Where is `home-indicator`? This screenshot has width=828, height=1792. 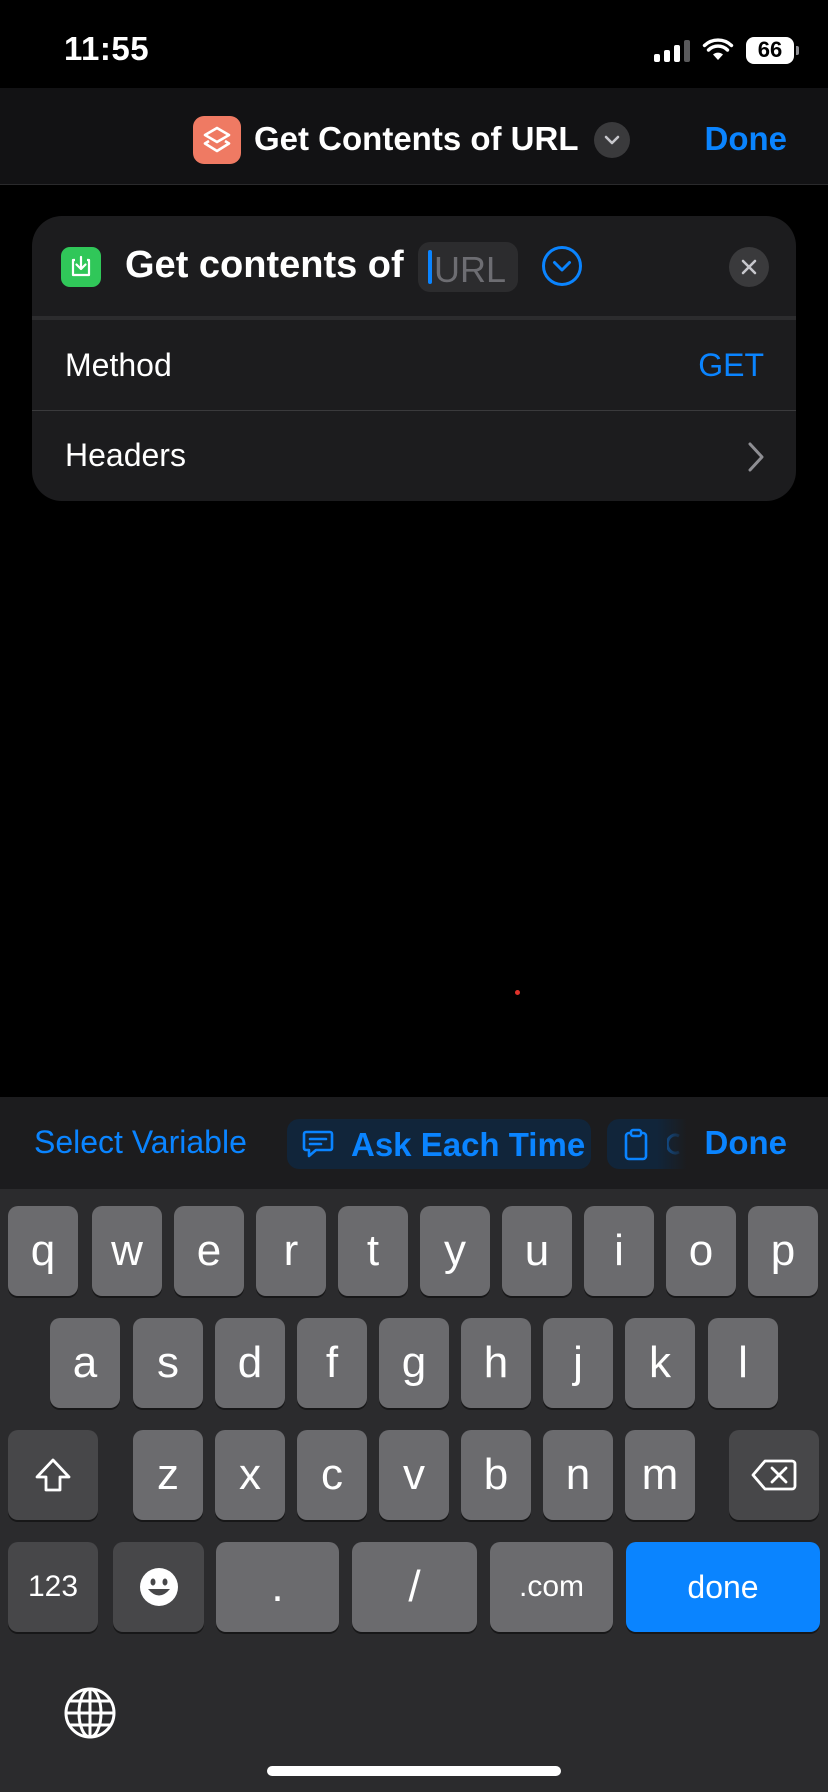
home-indicator is located at coordinates (414, 1771).